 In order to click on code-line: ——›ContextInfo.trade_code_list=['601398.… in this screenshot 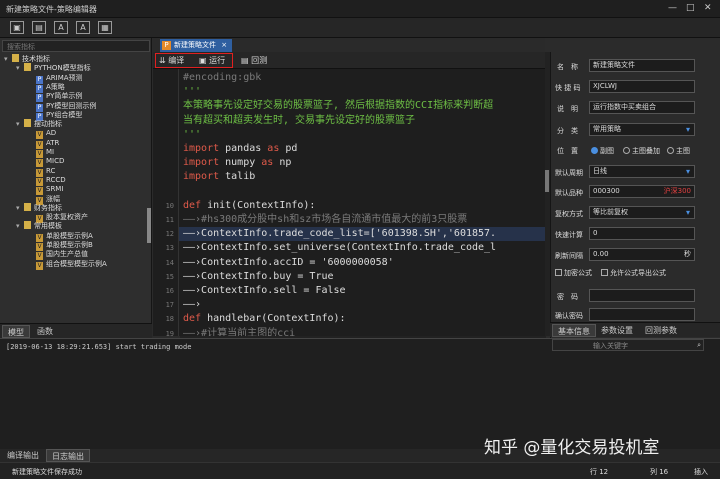, I will do `click(362, 234)`.